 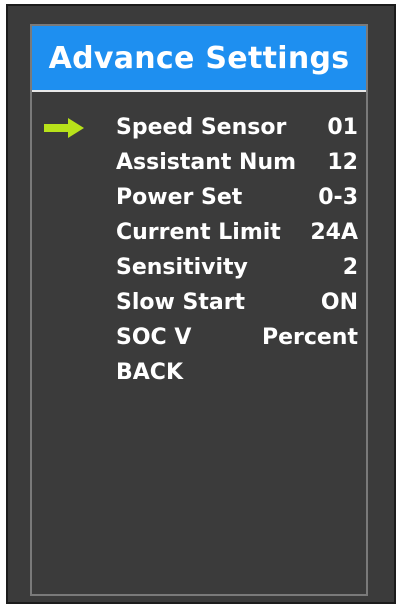 What do you see at coordinates (339, 302) in the screenshot?
I see `menu-item-value: ON` at bounding box center [339, 302].